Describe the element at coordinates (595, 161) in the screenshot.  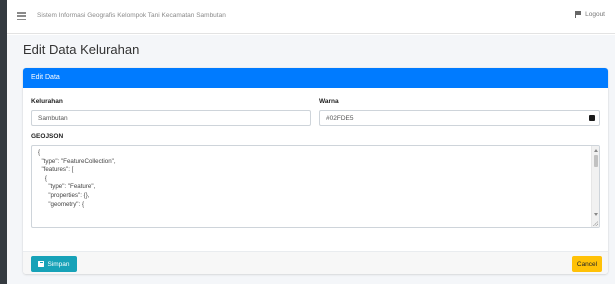
I see `scroll-thumb` at that location.